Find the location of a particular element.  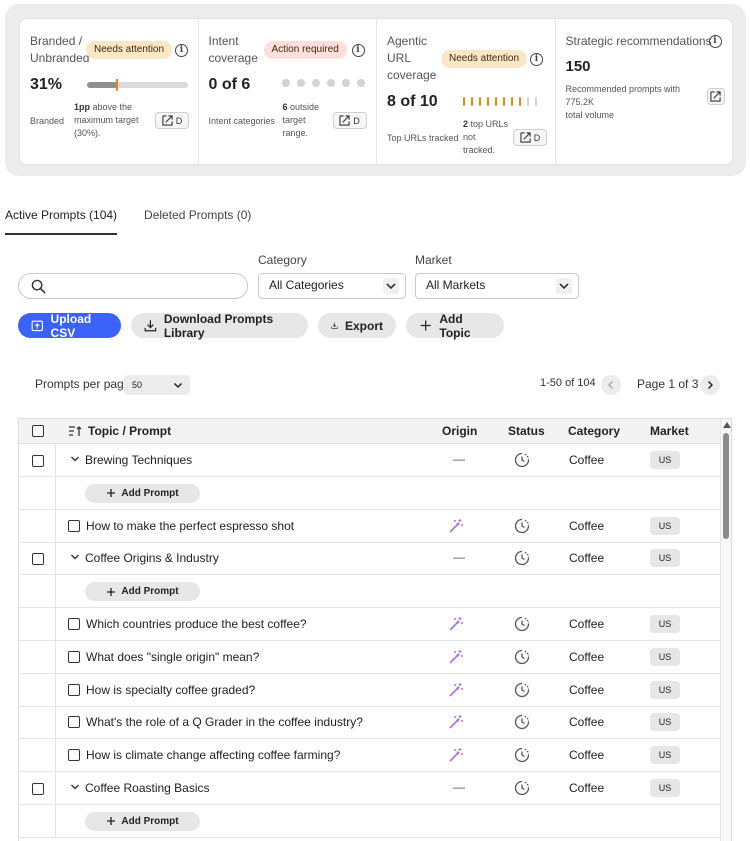

tab-active-prompts: Active Prompts (104) is located at coordinates (61, 221).